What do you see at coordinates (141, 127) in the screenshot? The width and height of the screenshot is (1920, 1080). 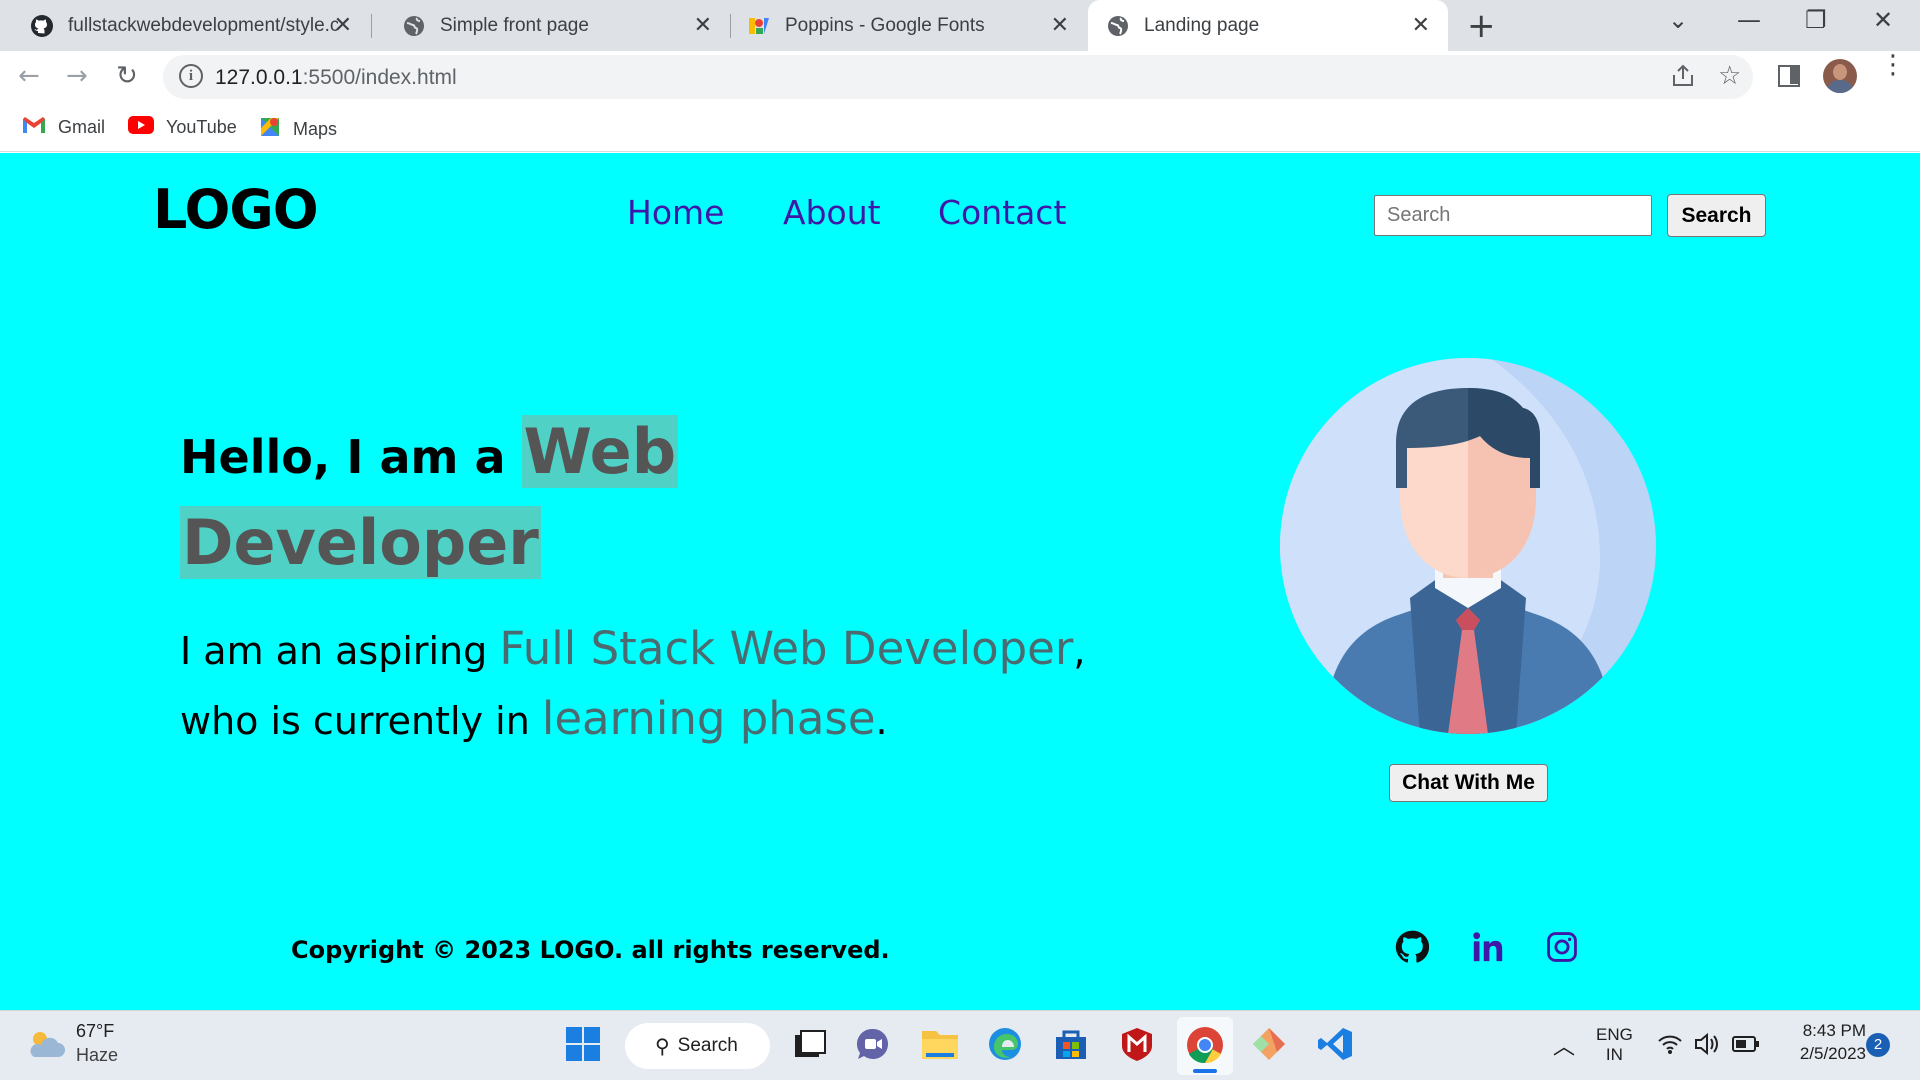 I see `youtube-icon` at bounding box center [141, 127].